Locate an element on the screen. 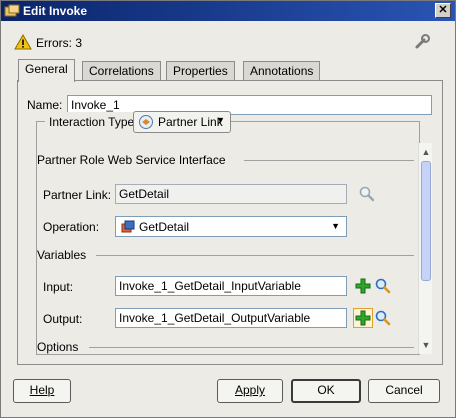  dialog-icon is located at coordinates (12, 10).